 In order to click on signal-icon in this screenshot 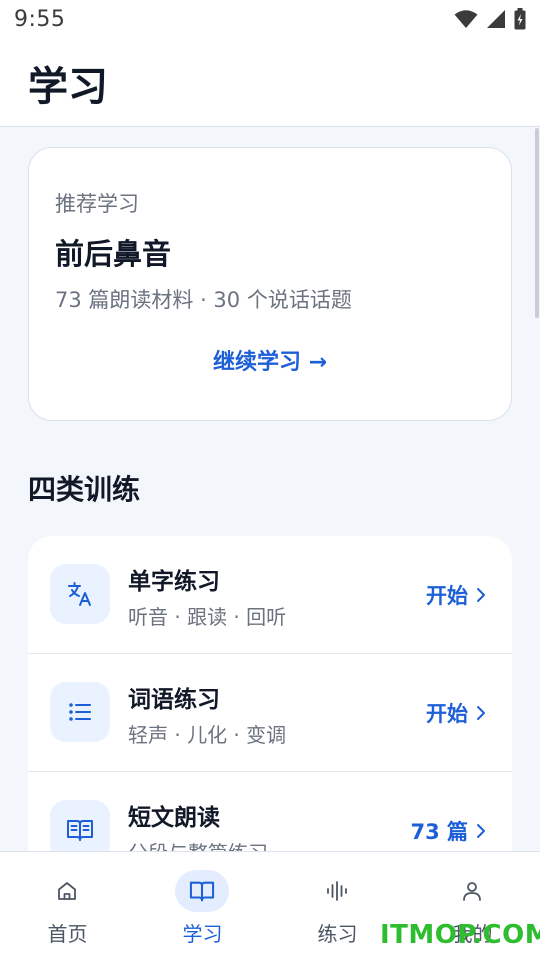, I will do `click(496, 19)`.